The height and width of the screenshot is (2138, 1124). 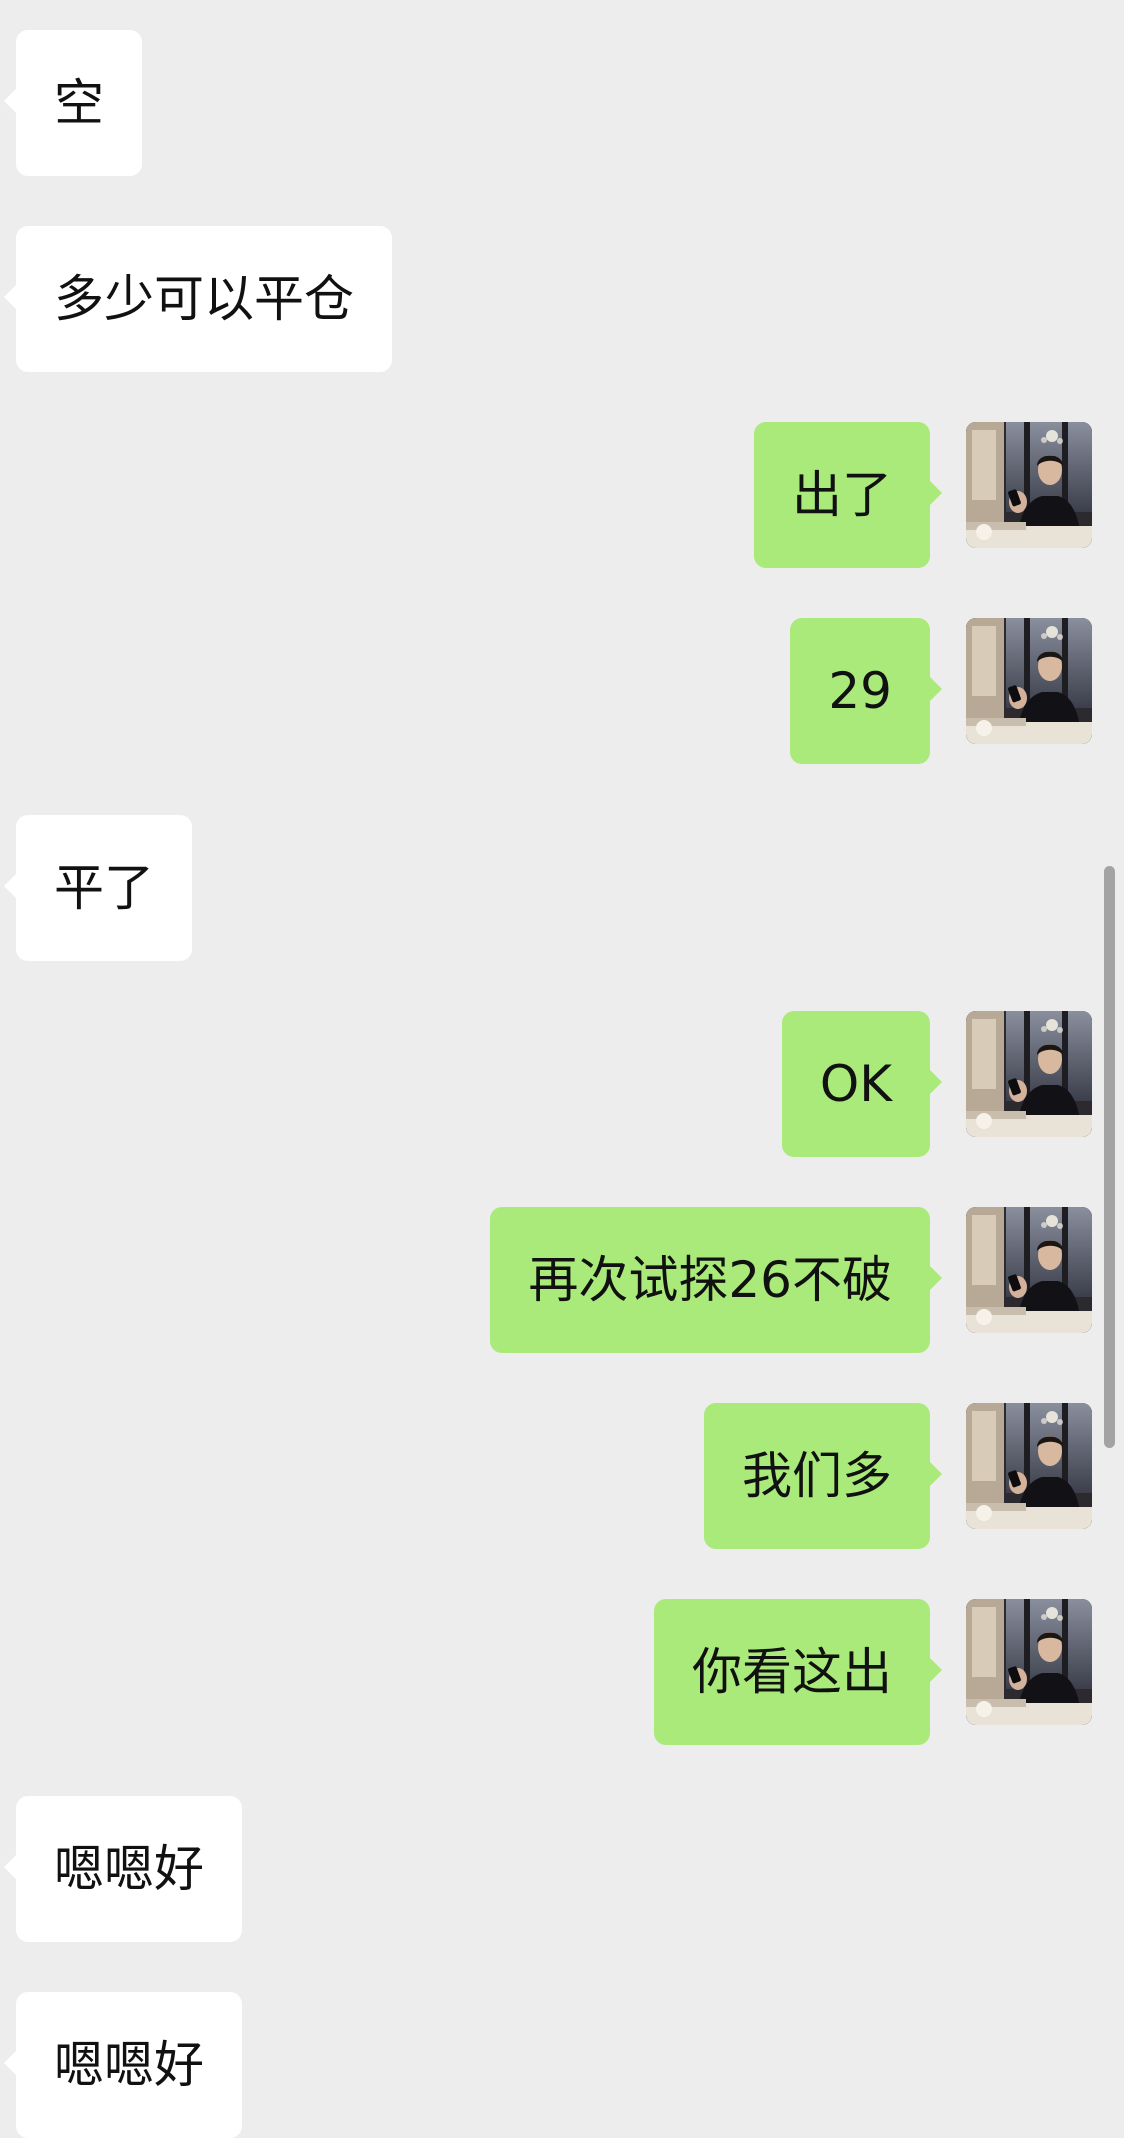 I want to click on message-text: OK, so click(x=855, y=1084).